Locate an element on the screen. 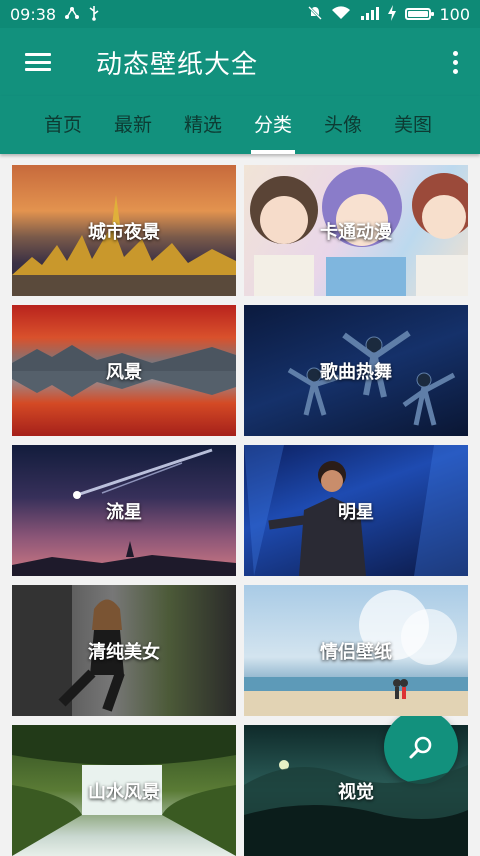 The height and width of the screenshot is (856, 480). category-tab-bar: 首页 最新 精选 分类 头像 美图 is located at coordinates (240, 125).